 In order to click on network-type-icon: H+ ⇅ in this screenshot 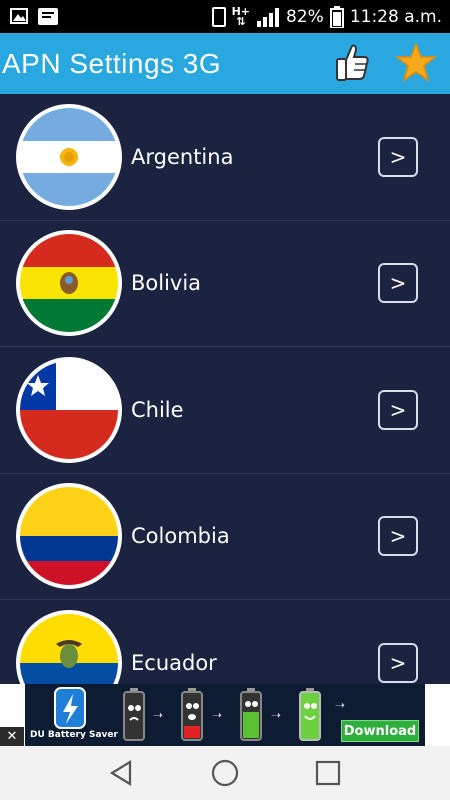, I will do `click(241, 16)`.